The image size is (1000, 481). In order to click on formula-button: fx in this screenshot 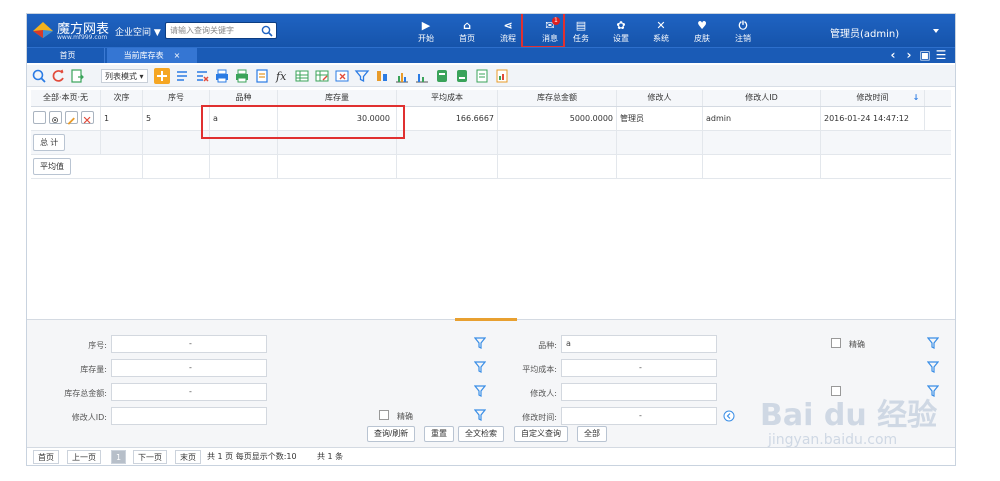, I will do `click(282, 76)`.